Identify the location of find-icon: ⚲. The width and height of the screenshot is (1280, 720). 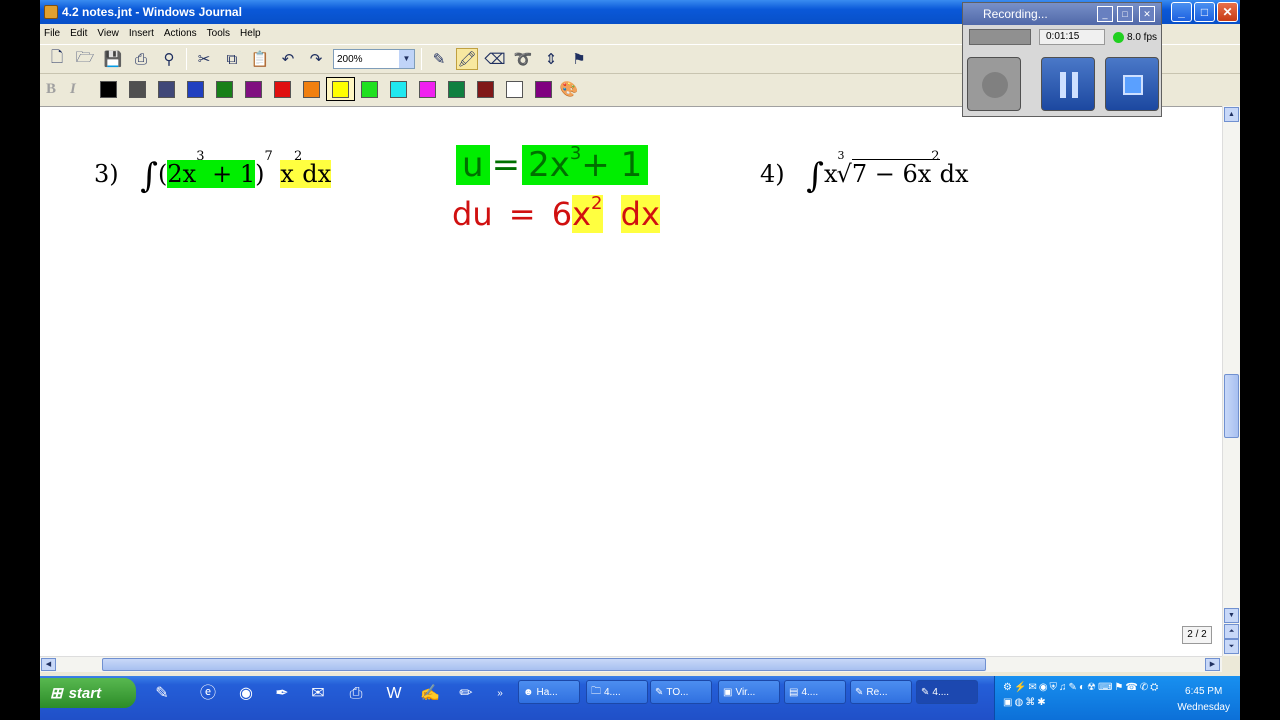
(169, 59).